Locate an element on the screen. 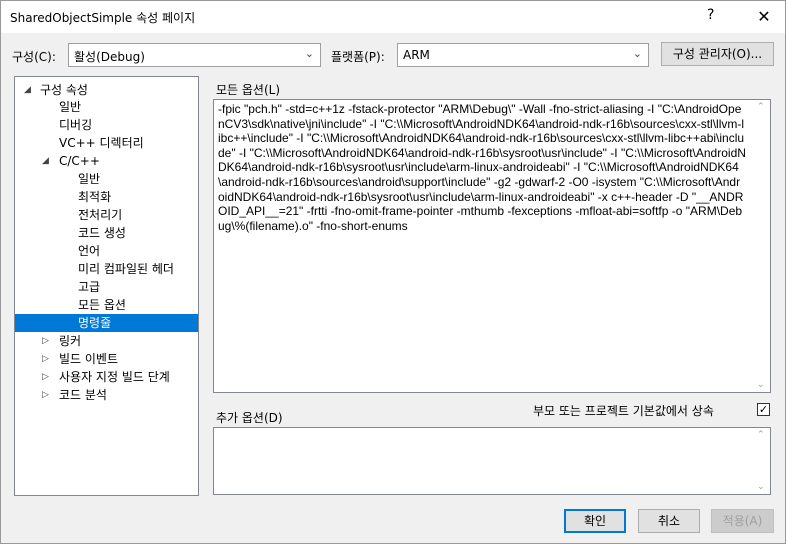 The image size is (786, 544). platform-label: 플랫폼(P): is located at coordinates (358, 57).